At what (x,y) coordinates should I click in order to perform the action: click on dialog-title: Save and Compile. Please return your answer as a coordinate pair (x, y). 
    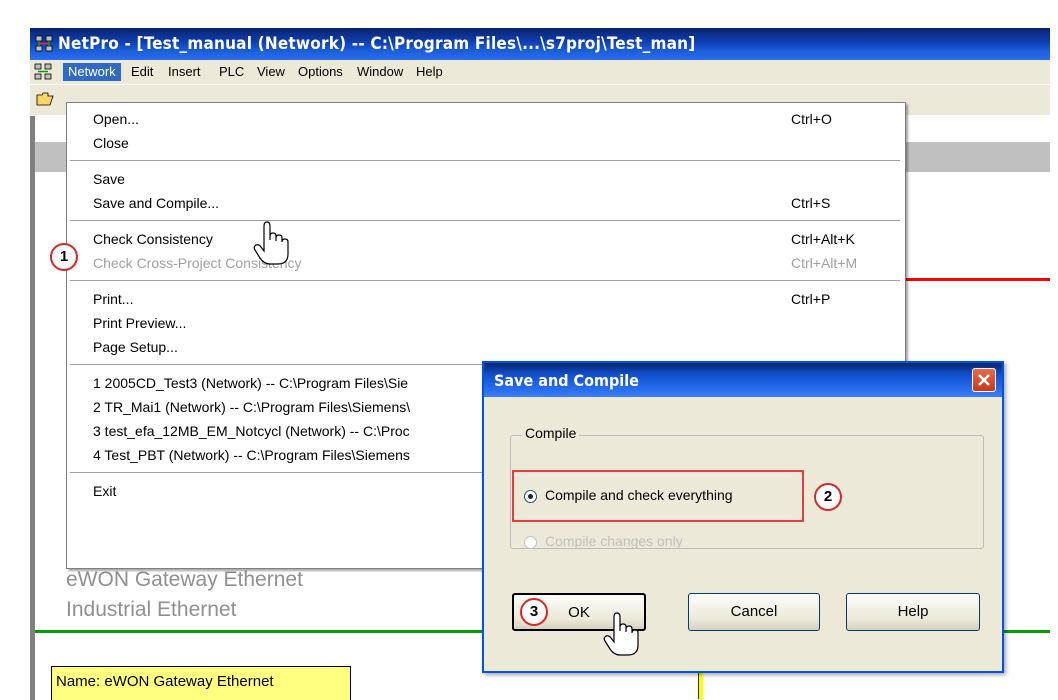
    Looking at the image, I should click on (566, 380).